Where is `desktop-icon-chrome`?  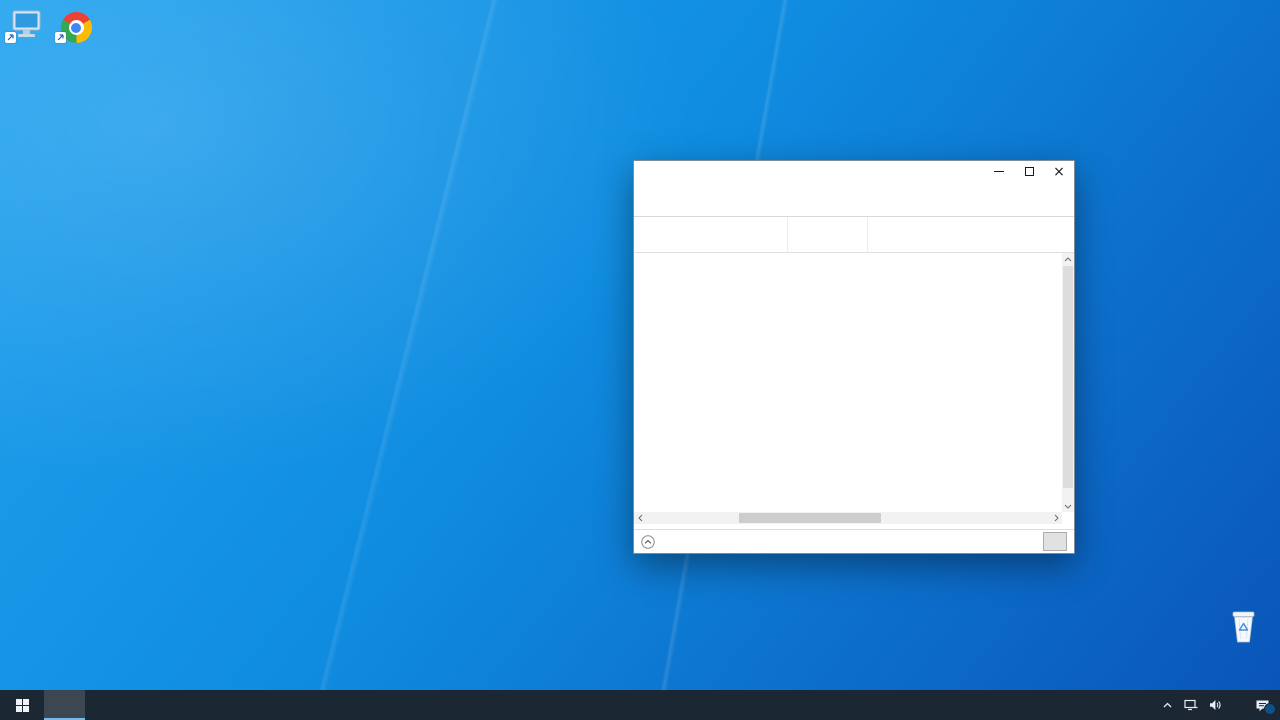
desktop-icon-chrome is located at coordinates (76, 25).